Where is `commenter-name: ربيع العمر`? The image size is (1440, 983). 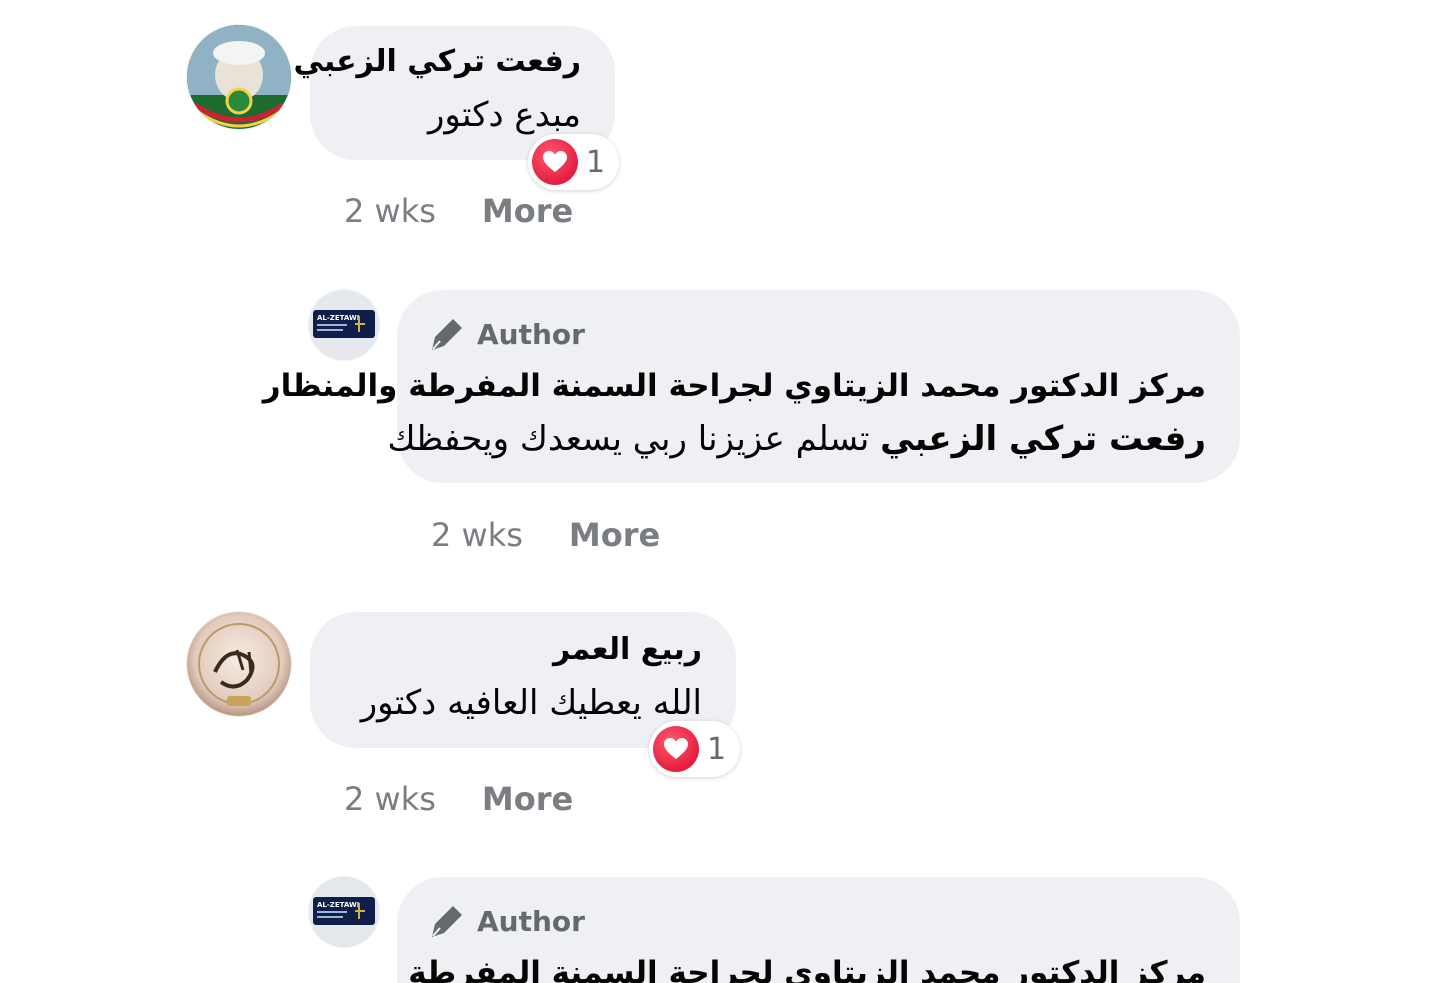 commenter-name: ربيع العمر is located at coordinates (523, 650).